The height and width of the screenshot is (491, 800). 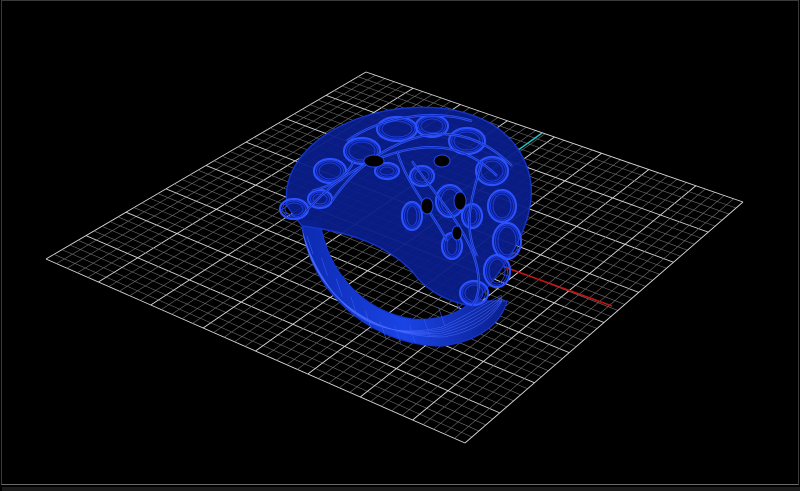 I want to click on status-strip, so click(x=401, y=489).